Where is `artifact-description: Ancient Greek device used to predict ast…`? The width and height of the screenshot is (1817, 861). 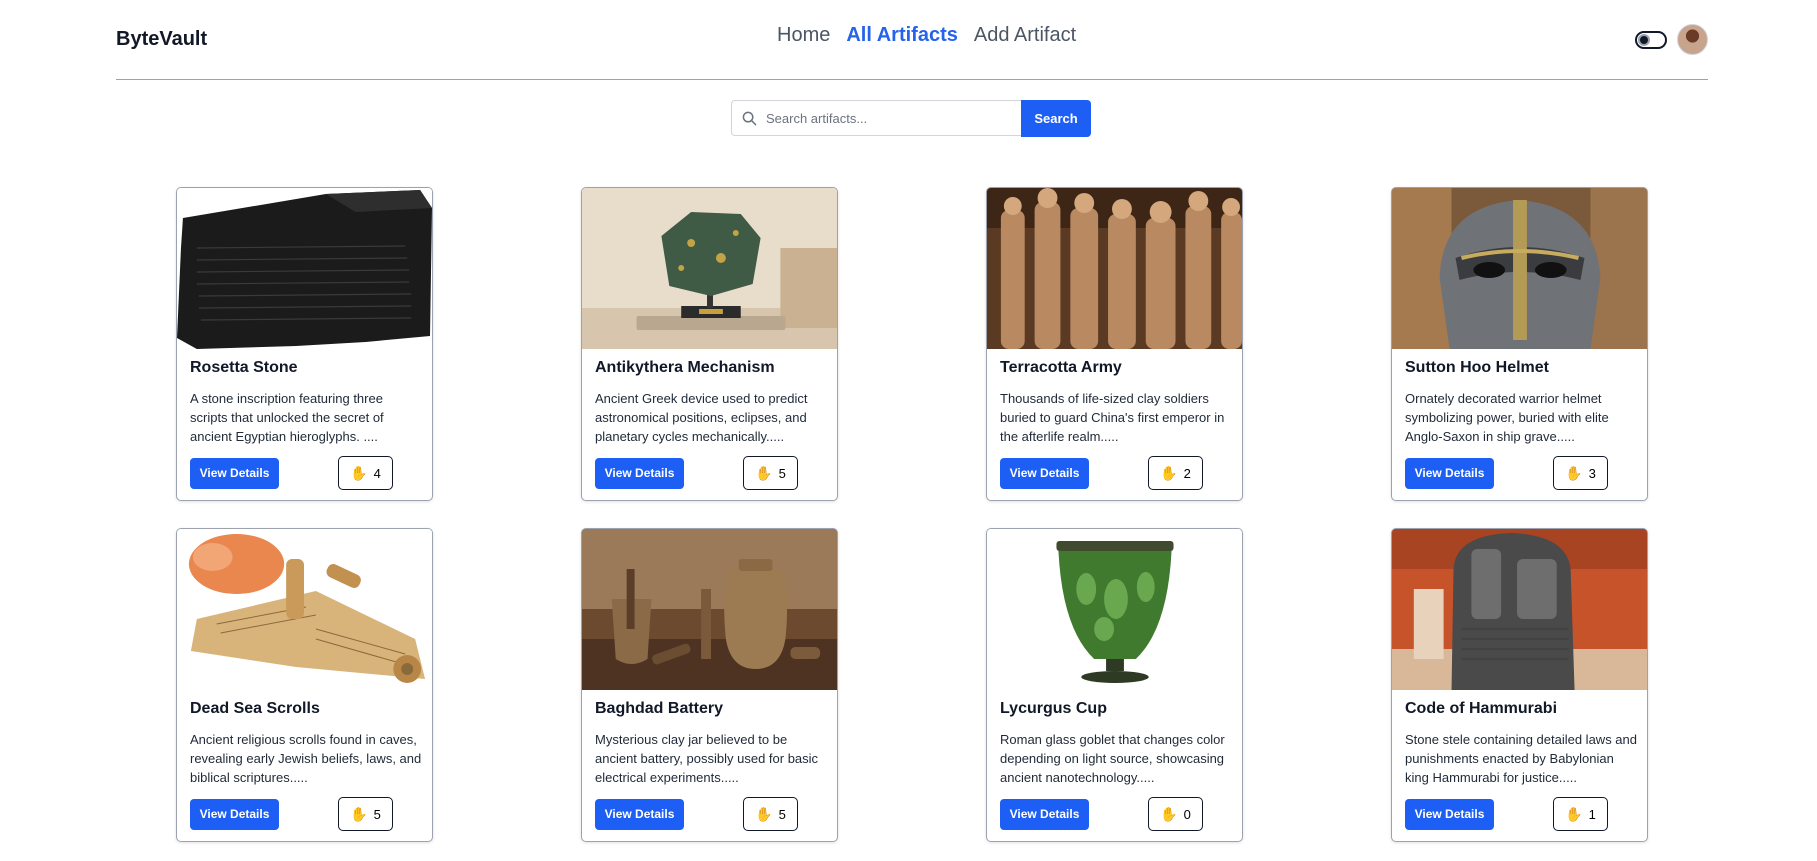
artifact-description: Ancient Greek device used to predict ast… is located at coordinates (701, 417).